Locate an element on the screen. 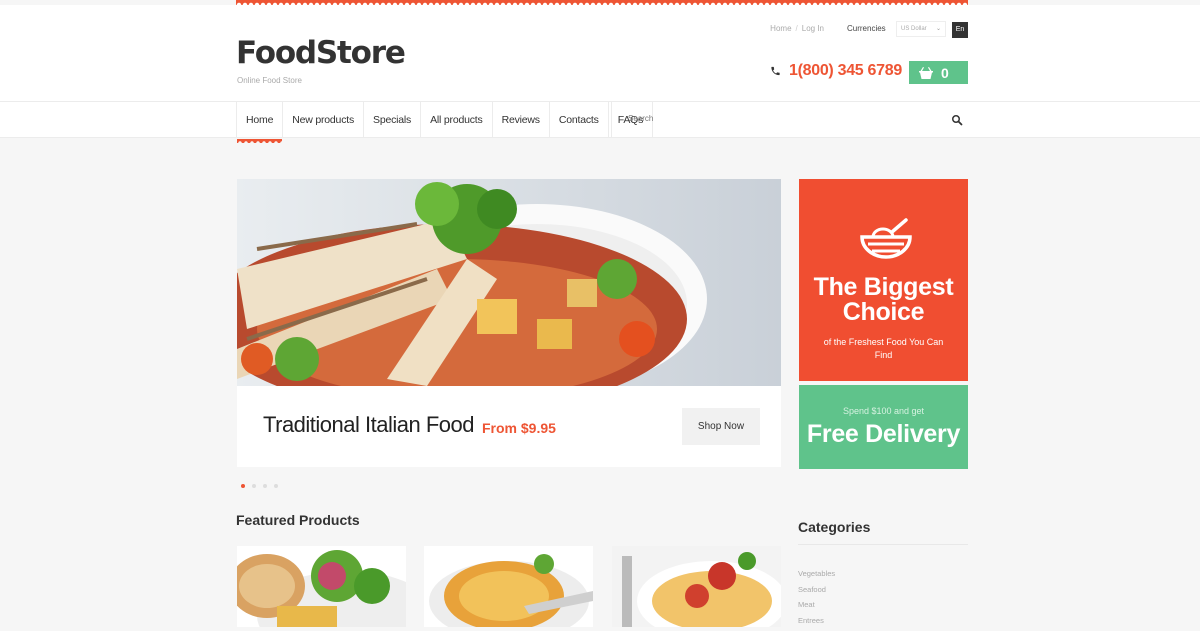 This screenshot has height=631, width=1200. top-links: Home / Log In is located at coordinates (797, 28).